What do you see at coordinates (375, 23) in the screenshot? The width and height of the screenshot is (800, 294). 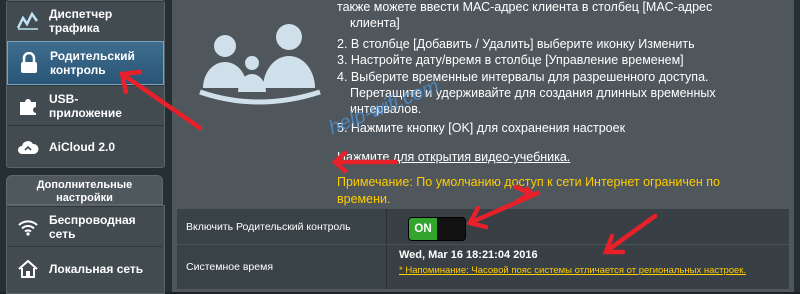 I see `instruction-line: клиента]` at bounding box center [375, 23].